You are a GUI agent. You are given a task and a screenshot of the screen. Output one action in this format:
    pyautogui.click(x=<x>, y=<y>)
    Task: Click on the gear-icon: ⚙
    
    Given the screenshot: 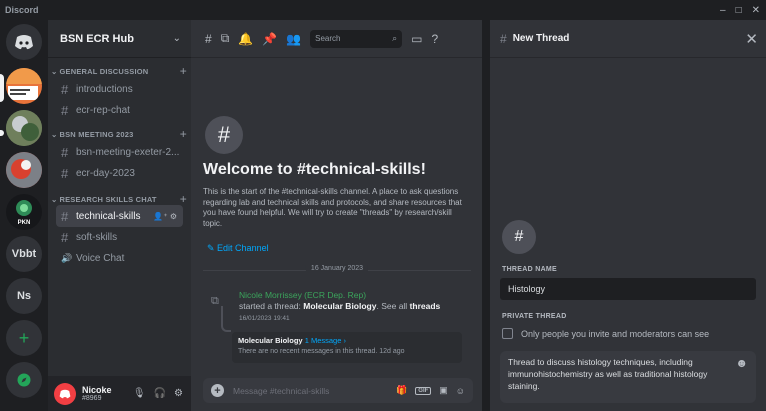 What is the action you would take?
    pyautogui.click(x=178, y=393)
    